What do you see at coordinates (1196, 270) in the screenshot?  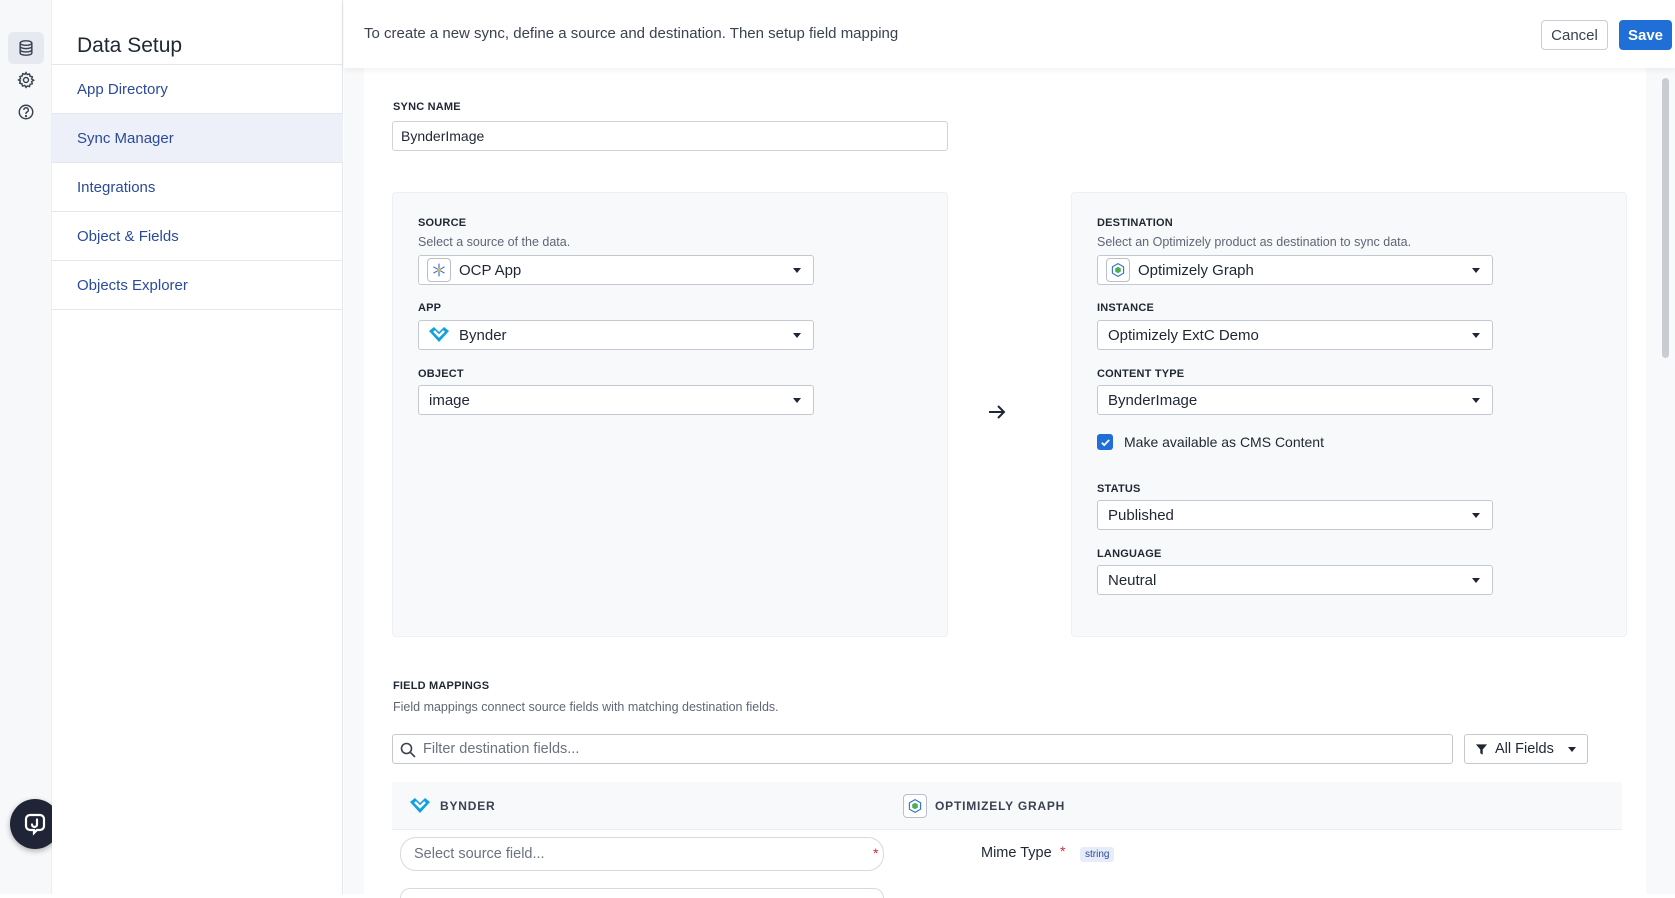 I see `destination-value: Optimizely Graph` at bounding box center [1196, 270].